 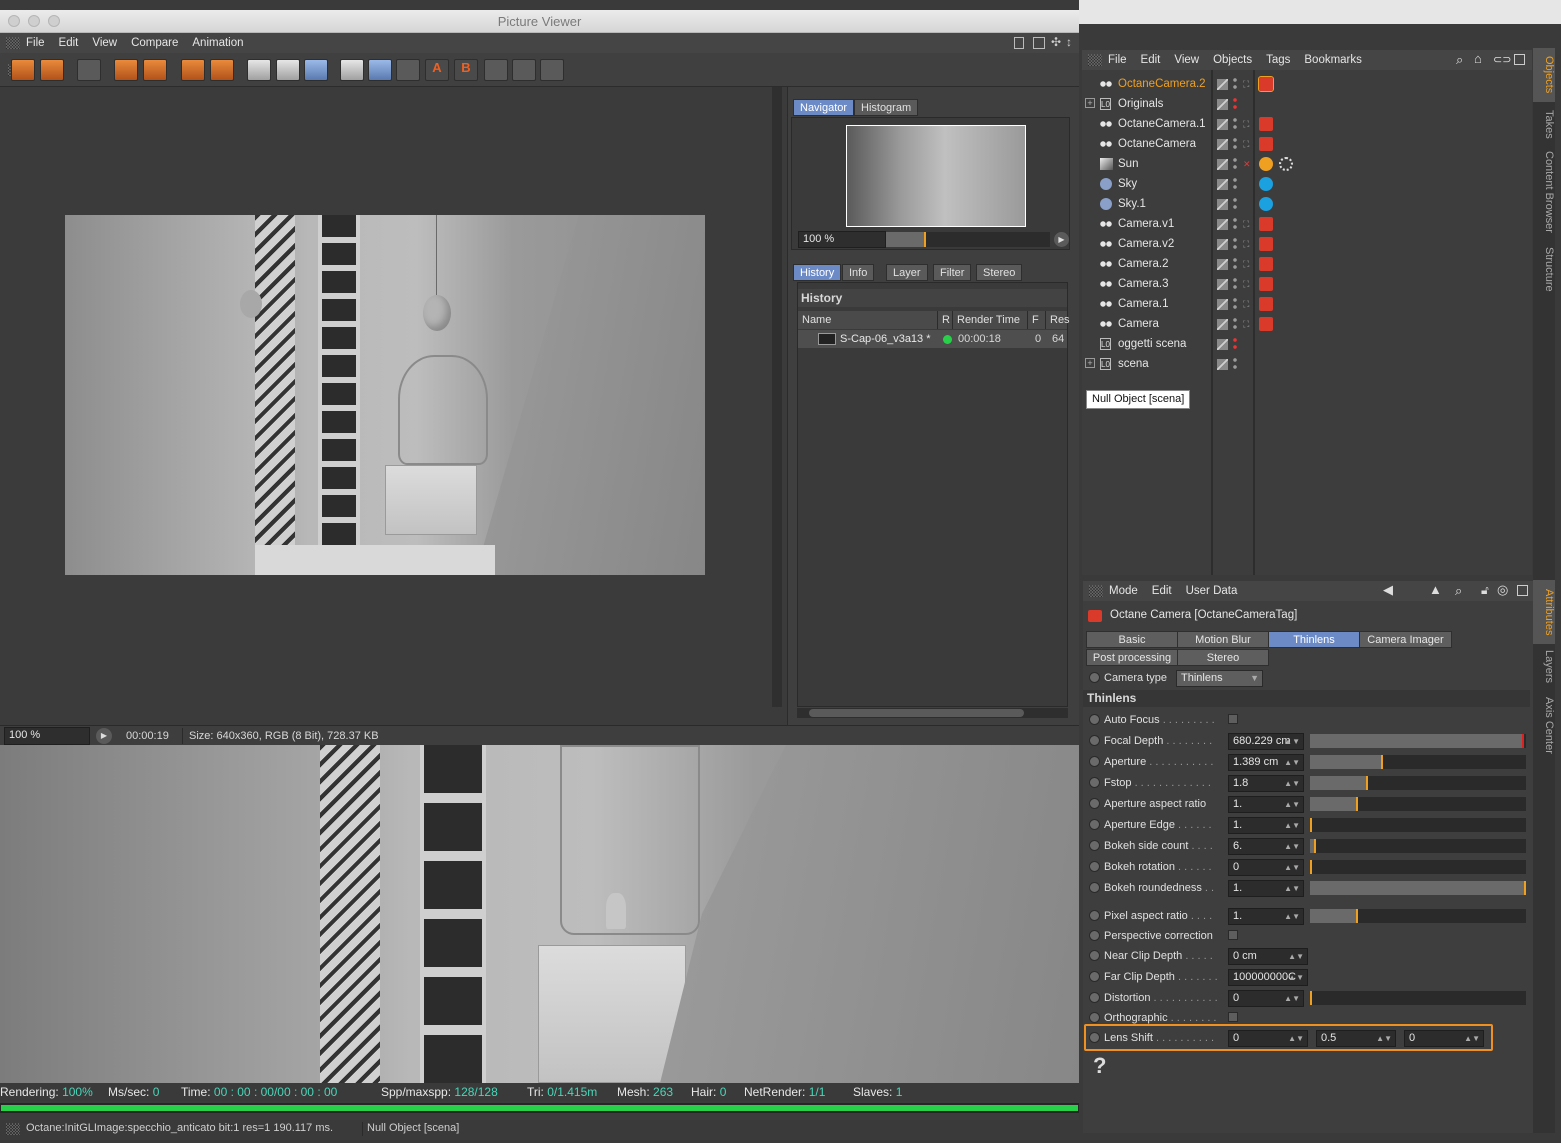 What do you see at coordinates (539, 21) in the screenshot?
I see `window-title-bar: Picture Viewer` at bounding box center [539, 21].